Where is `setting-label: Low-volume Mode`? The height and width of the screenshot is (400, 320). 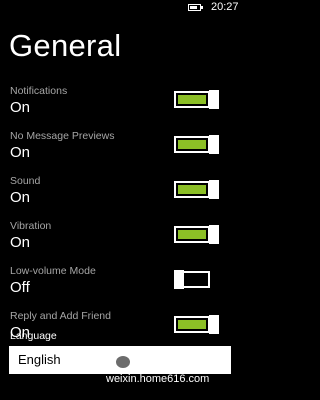
setting-label: Low-volume Mode is located at coordinates (53, 271).